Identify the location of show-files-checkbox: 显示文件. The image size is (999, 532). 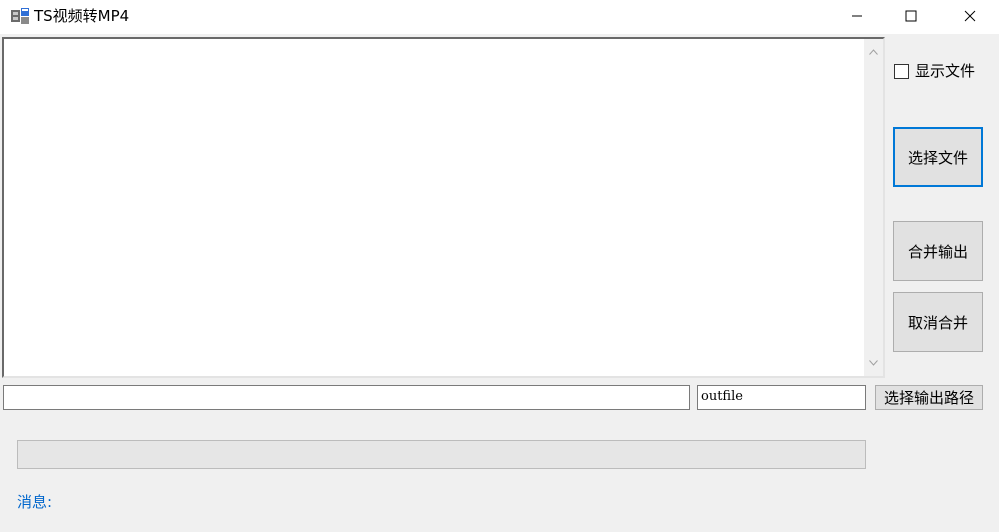
(934, 71).